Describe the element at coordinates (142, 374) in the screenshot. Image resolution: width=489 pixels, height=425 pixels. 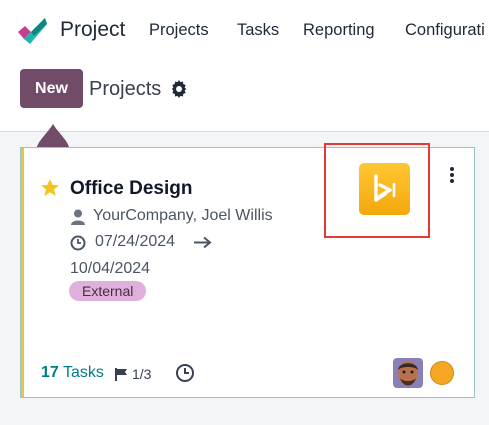
I see `milestone-value: 1/3` at that location.